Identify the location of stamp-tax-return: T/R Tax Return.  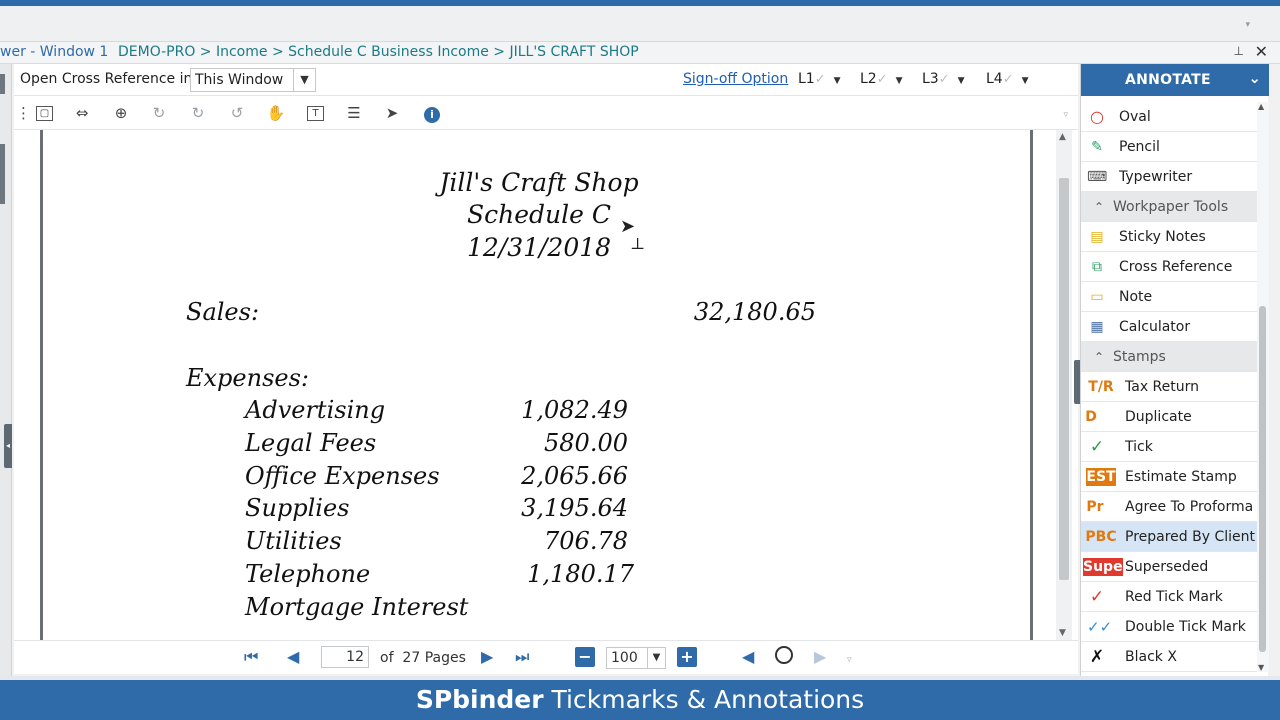
(1169, 387).